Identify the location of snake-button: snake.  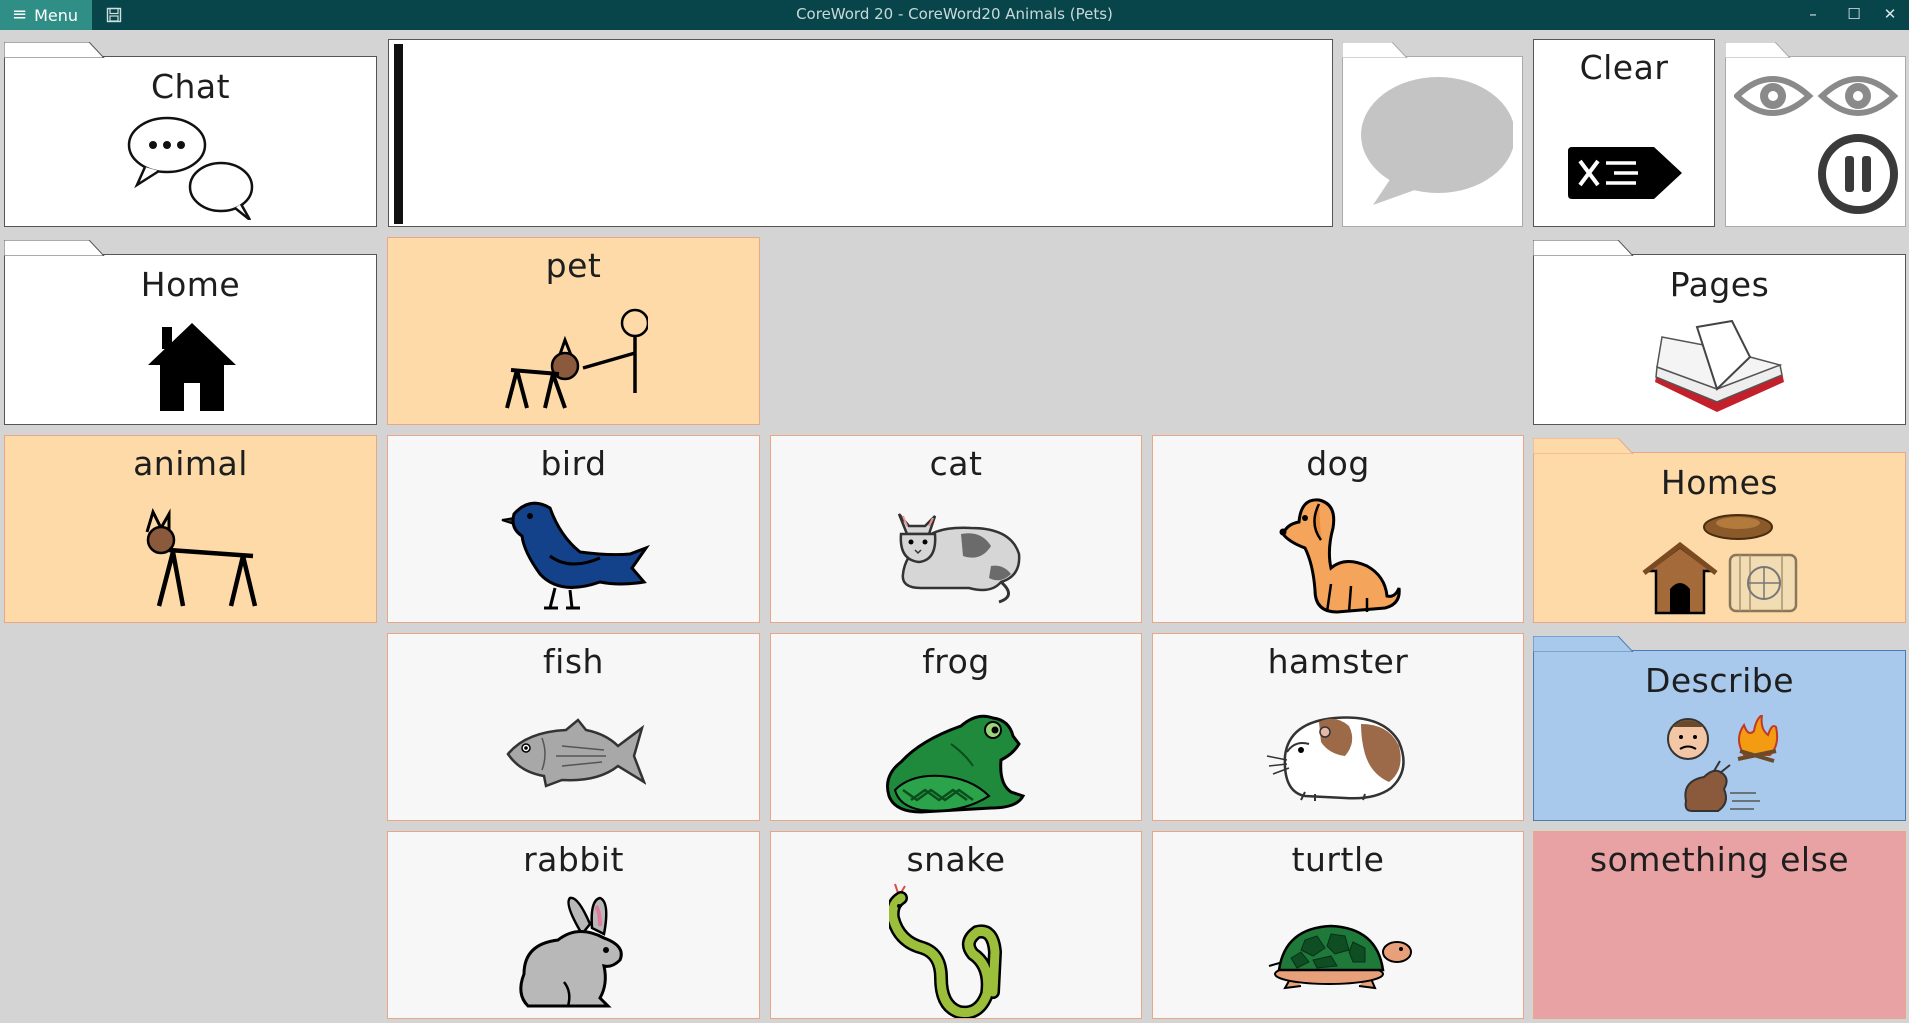
(956, 925).